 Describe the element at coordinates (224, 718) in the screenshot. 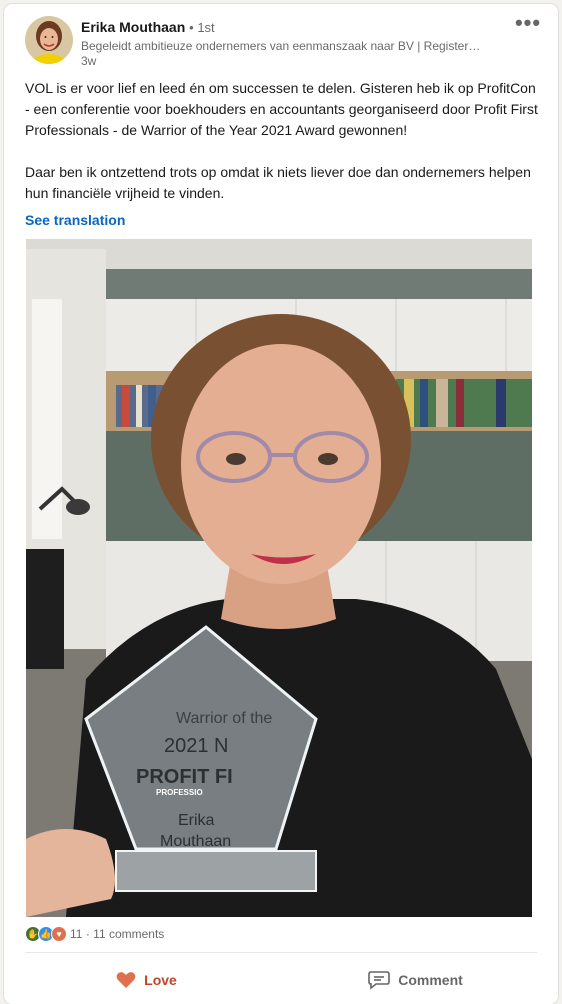

I see `award-text: Warrior of the` at that location.